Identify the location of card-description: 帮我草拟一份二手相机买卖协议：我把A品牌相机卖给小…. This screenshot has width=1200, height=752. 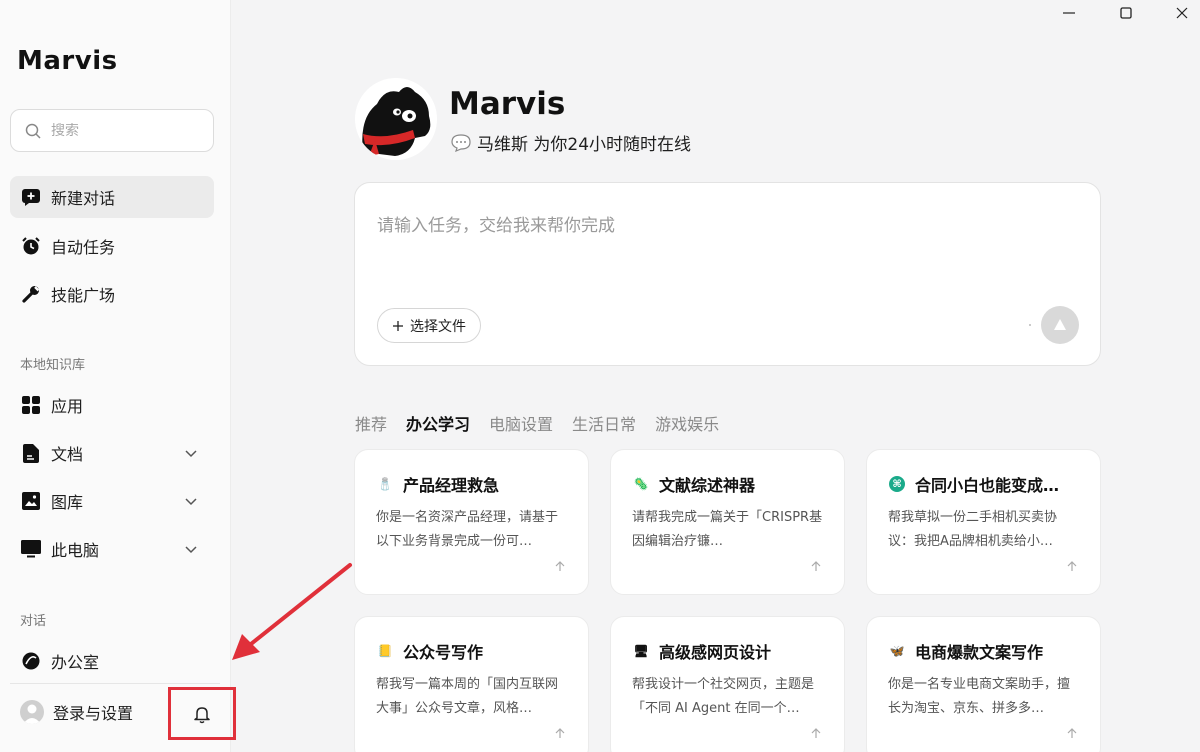
(973, 529).